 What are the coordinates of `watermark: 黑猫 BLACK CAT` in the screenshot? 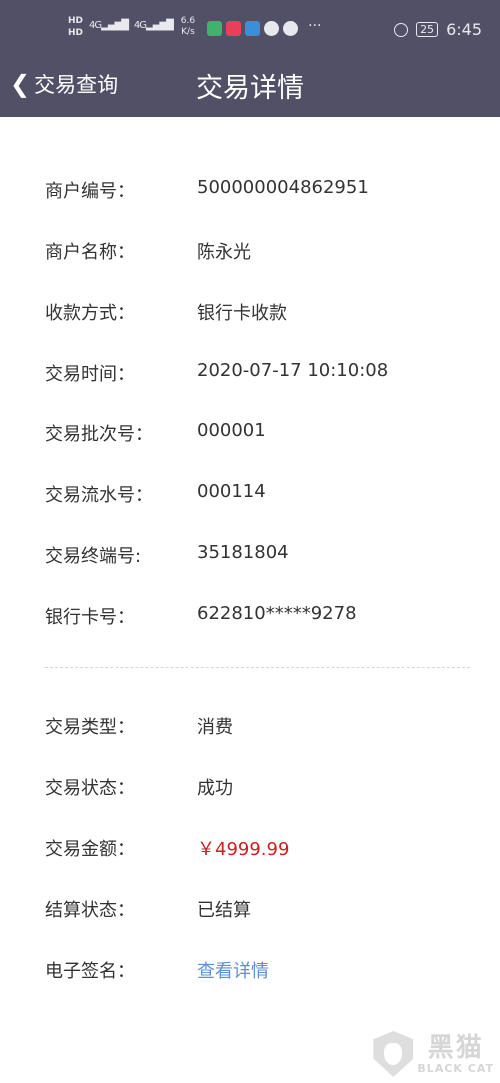 It's located at (433, 1054).